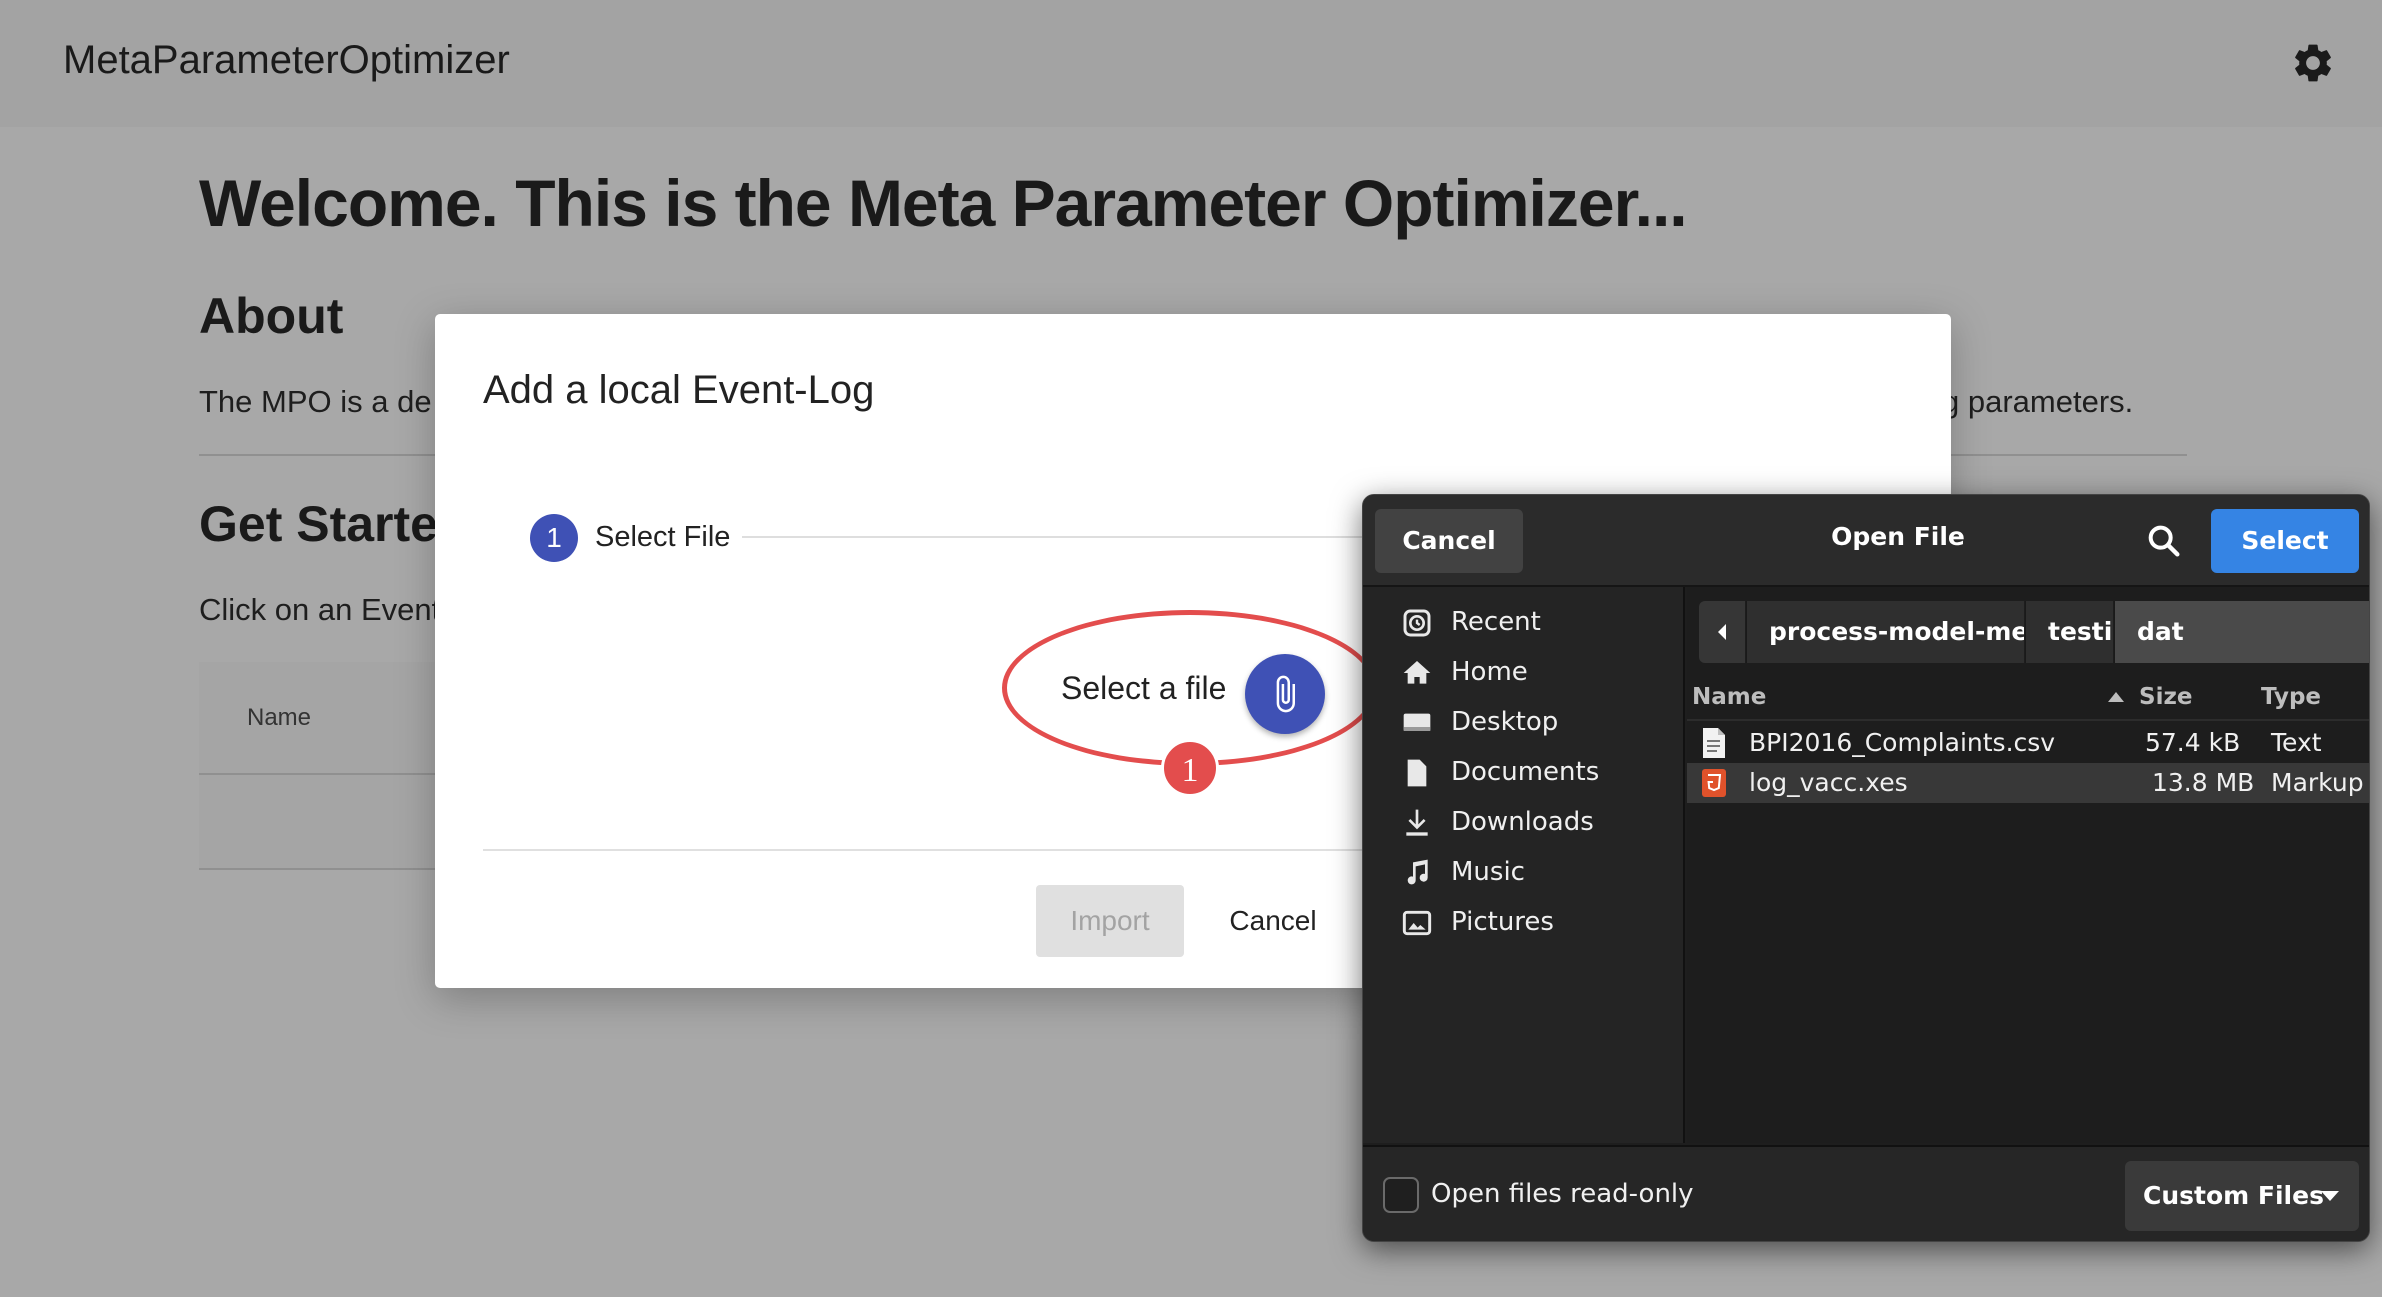  I want to click on gear-icon, so click(2313, 63).